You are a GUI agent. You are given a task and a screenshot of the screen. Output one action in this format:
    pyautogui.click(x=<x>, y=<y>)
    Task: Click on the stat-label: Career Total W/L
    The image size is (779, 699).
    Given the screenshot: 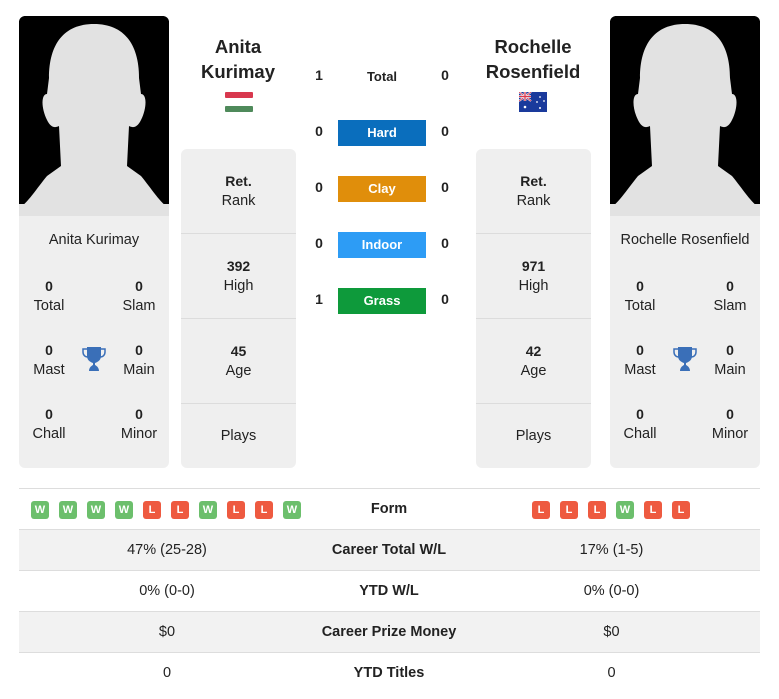 What is the action you would take?
    pyautogui.click(x=389, y=550)
    